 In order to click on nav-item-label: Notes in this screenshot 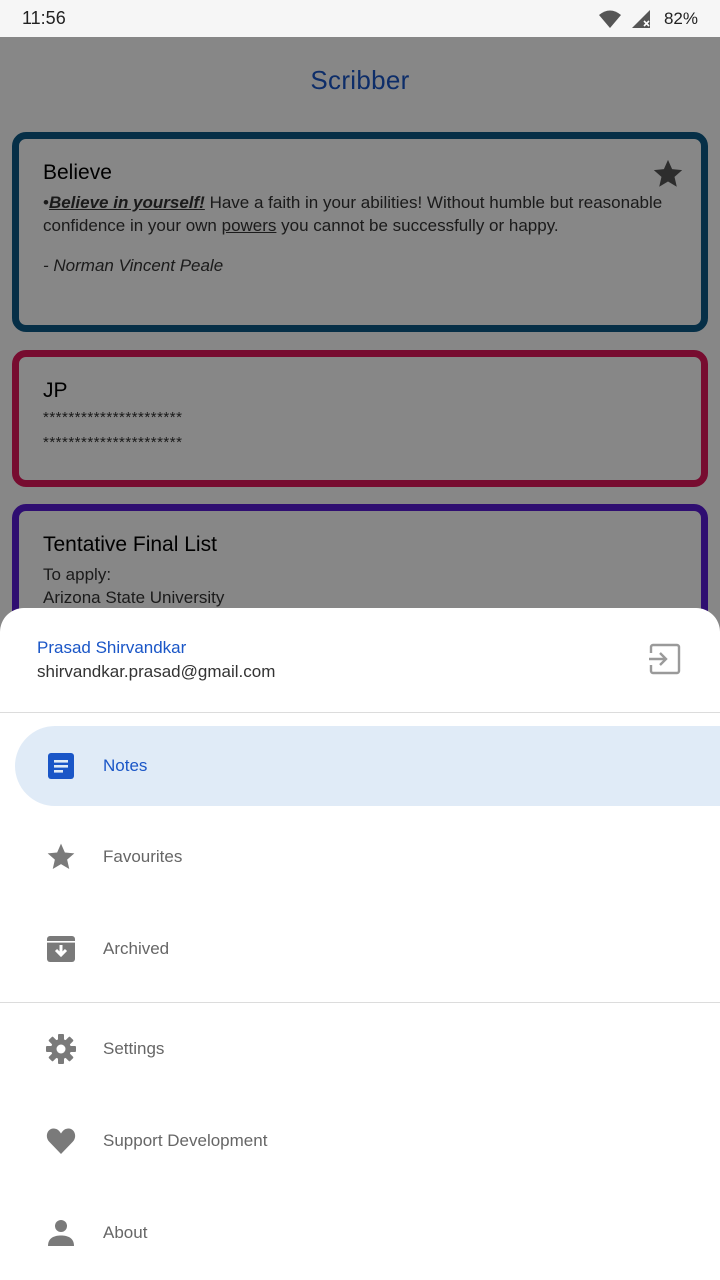, I will do `click(125, 765)`.